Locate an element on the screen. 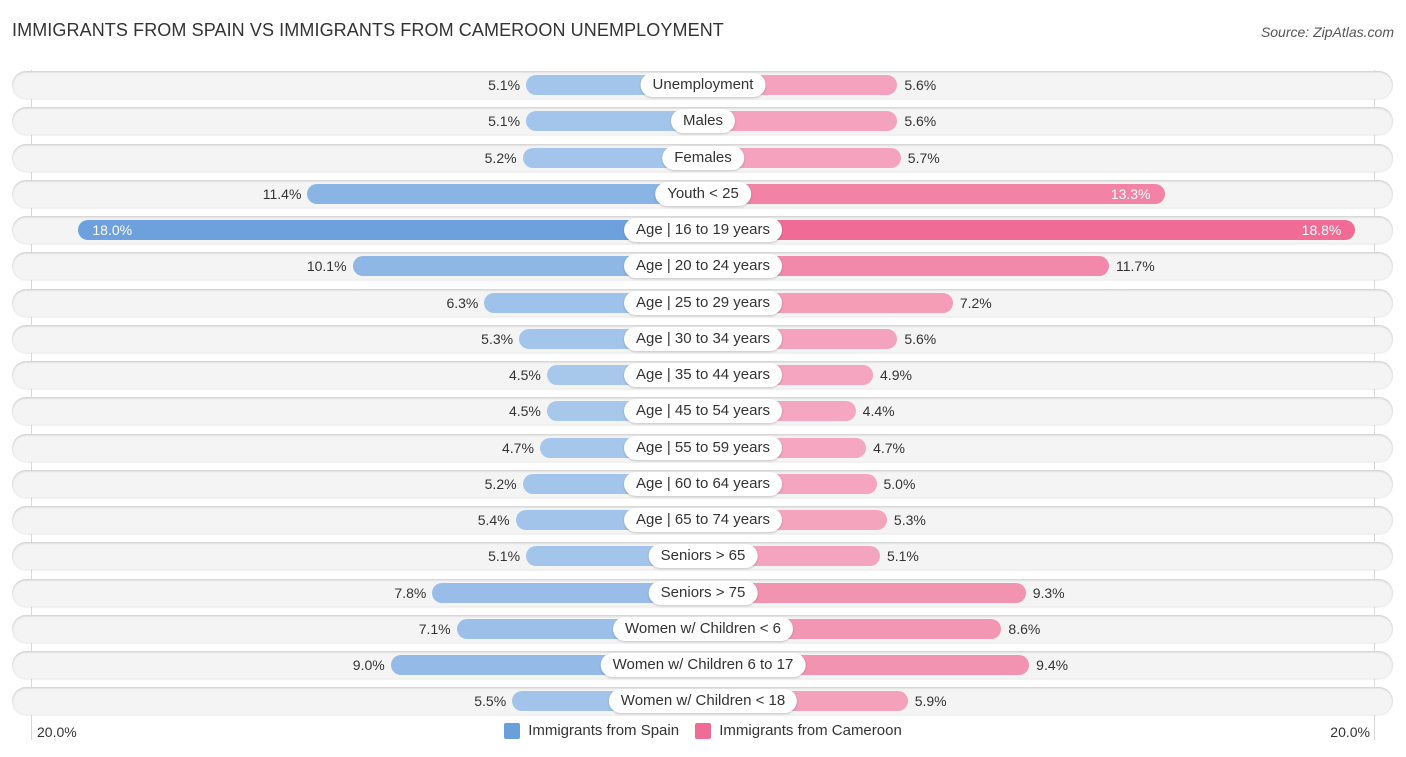  value-label-spain: 7.1% is located at coordinates (434, 628).